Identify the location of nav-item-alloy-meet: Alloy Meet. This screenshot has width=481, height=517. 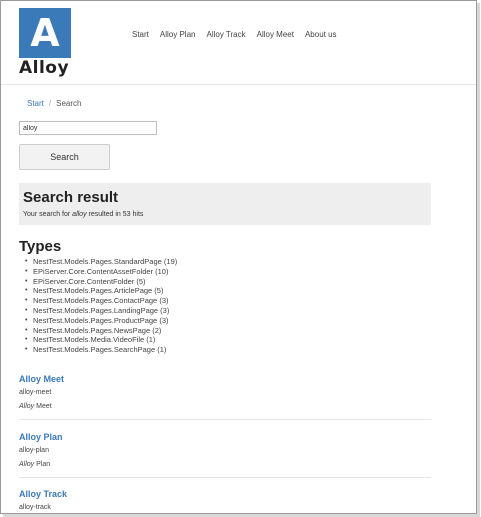
(275, 34).